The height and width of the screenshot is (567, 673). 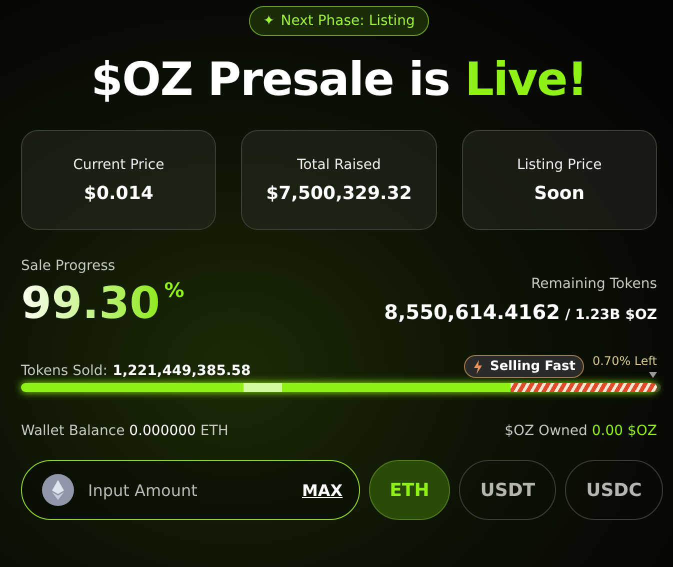 What do you see at coordinates (190, 490) in the screenshot?
I see `amount-field: Input Amount MAX` at bounding box center [190, 490].